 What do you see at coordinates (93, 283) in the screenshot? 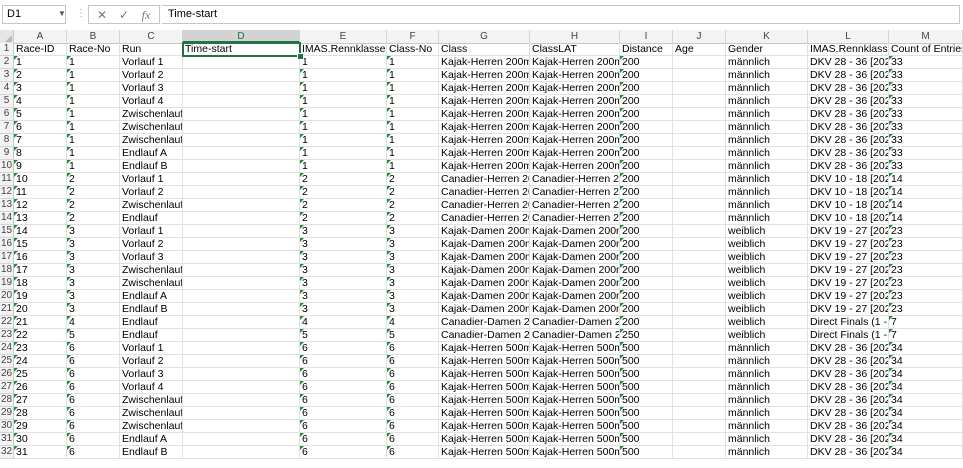
I see `cell-b: 3` at bounding box center [93, 283].